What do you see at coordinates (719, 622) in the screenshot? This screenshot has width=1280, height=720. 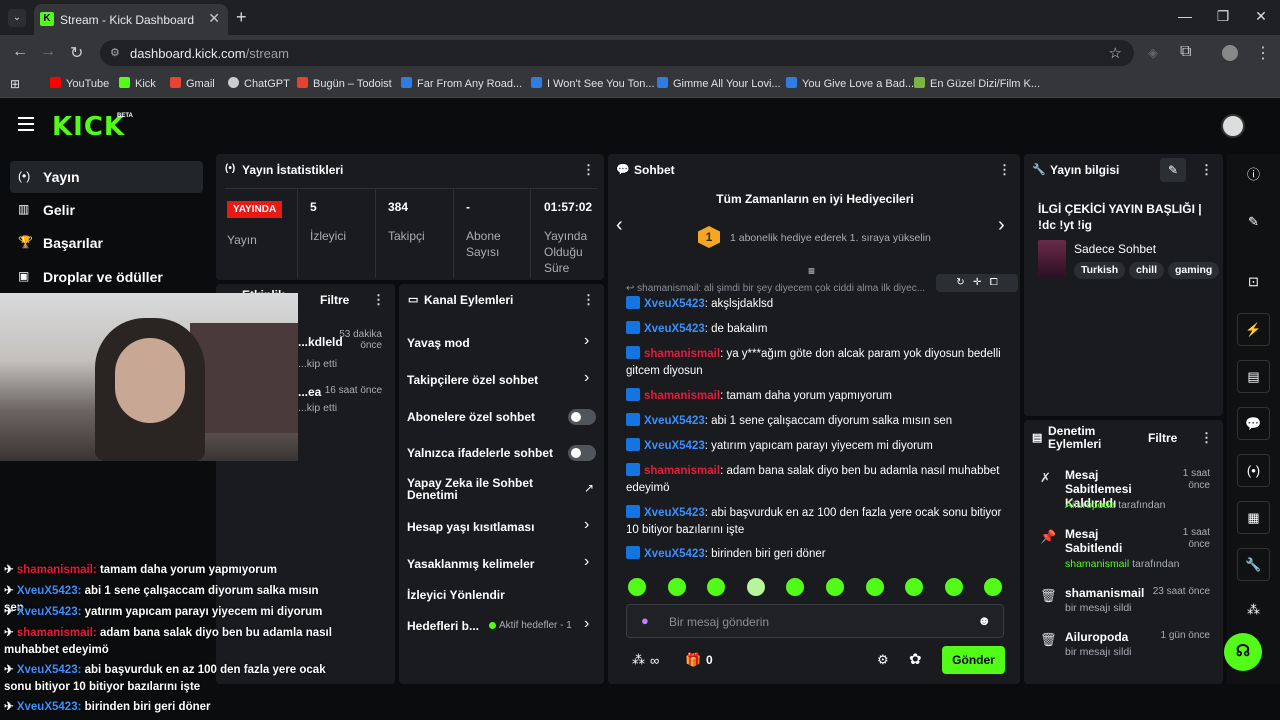 I see `chat-input-placeholder: Bir mesaj gönderin` at bounding box center [719, 622].